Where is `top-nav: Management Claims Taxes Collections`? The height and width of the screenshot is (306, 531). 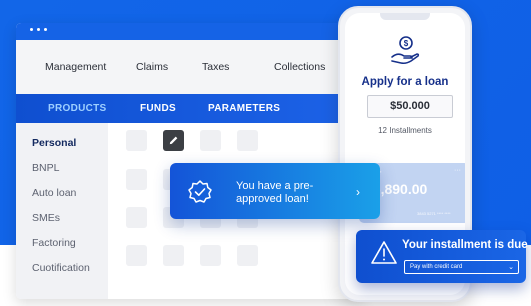
top-nav: Management Claims Taxes Collections is located at coordinates (190, 67).